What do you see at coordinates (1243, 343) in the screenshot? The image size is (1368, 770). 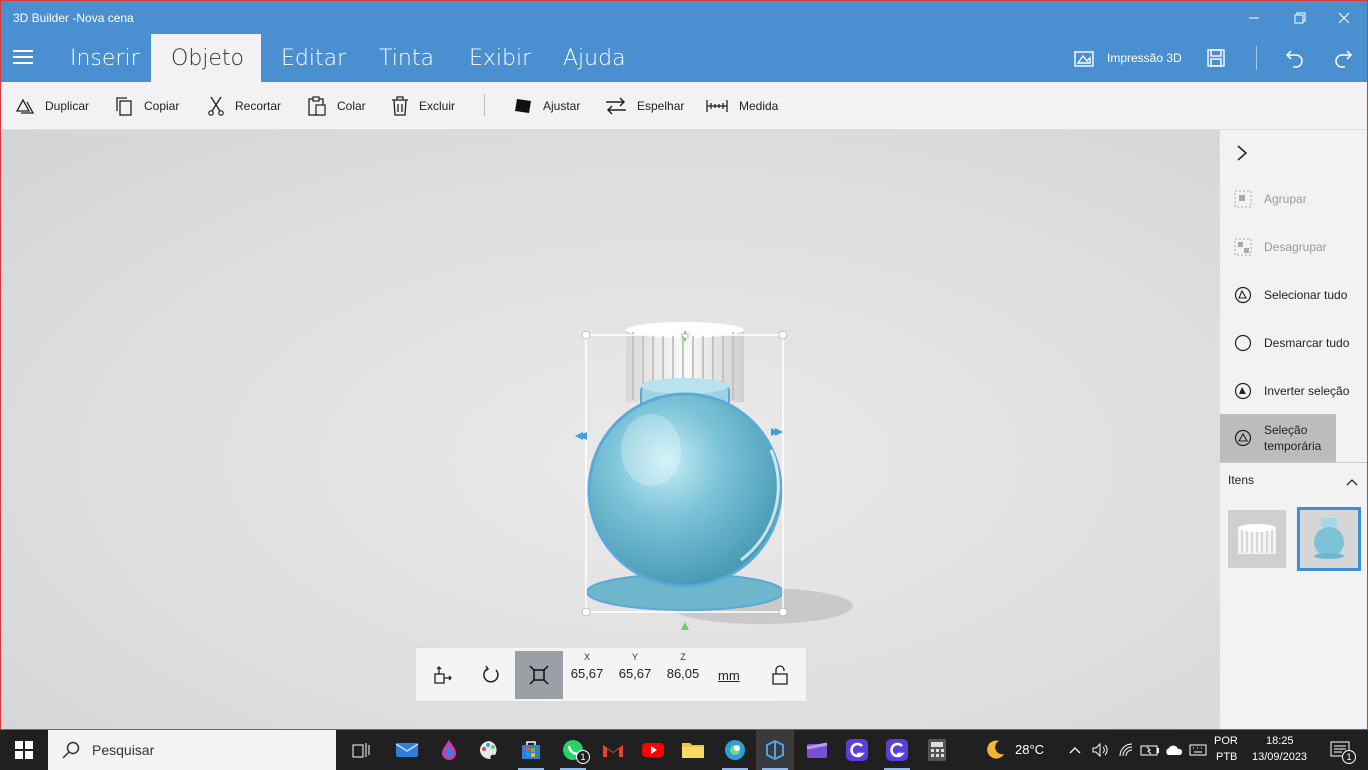 I see `deselect-all-icon` at bounding box center [1243, 343].